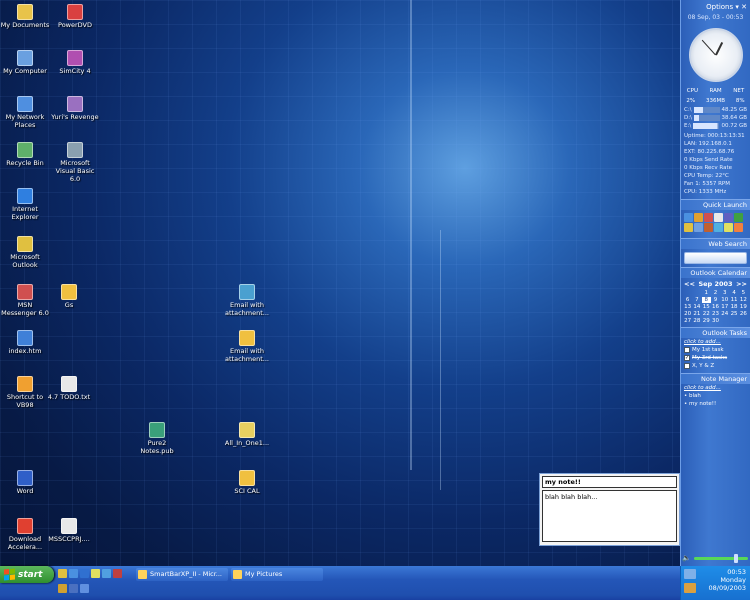 The width and height of the screenshot is (750, 600). Describe the element at coordinates (25, 205) in the screenshot. I see `desktop-icon: Internet Explorer` at that location.